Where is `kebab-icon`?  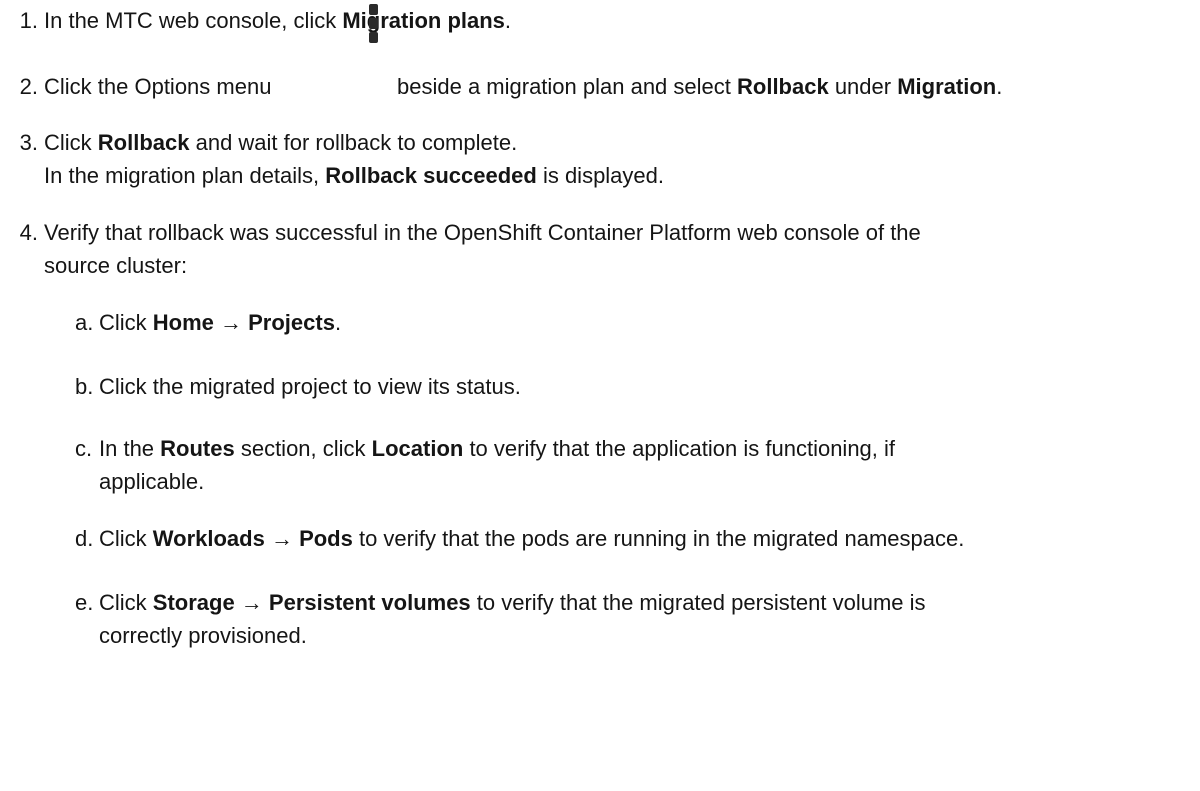
kebab-icon is located at coordinates (374, 31).